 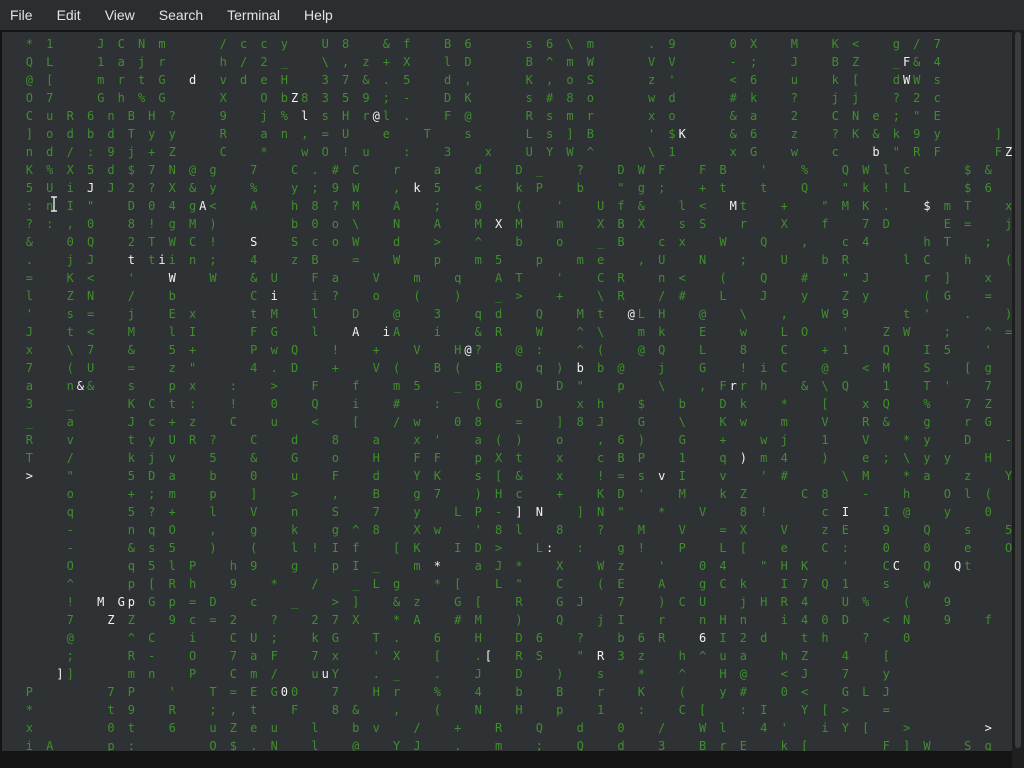 What do you see at coordinates (998, 134) in the screenshot?
I see `terminal-glyph: ]` at bounding box center [998, 134].